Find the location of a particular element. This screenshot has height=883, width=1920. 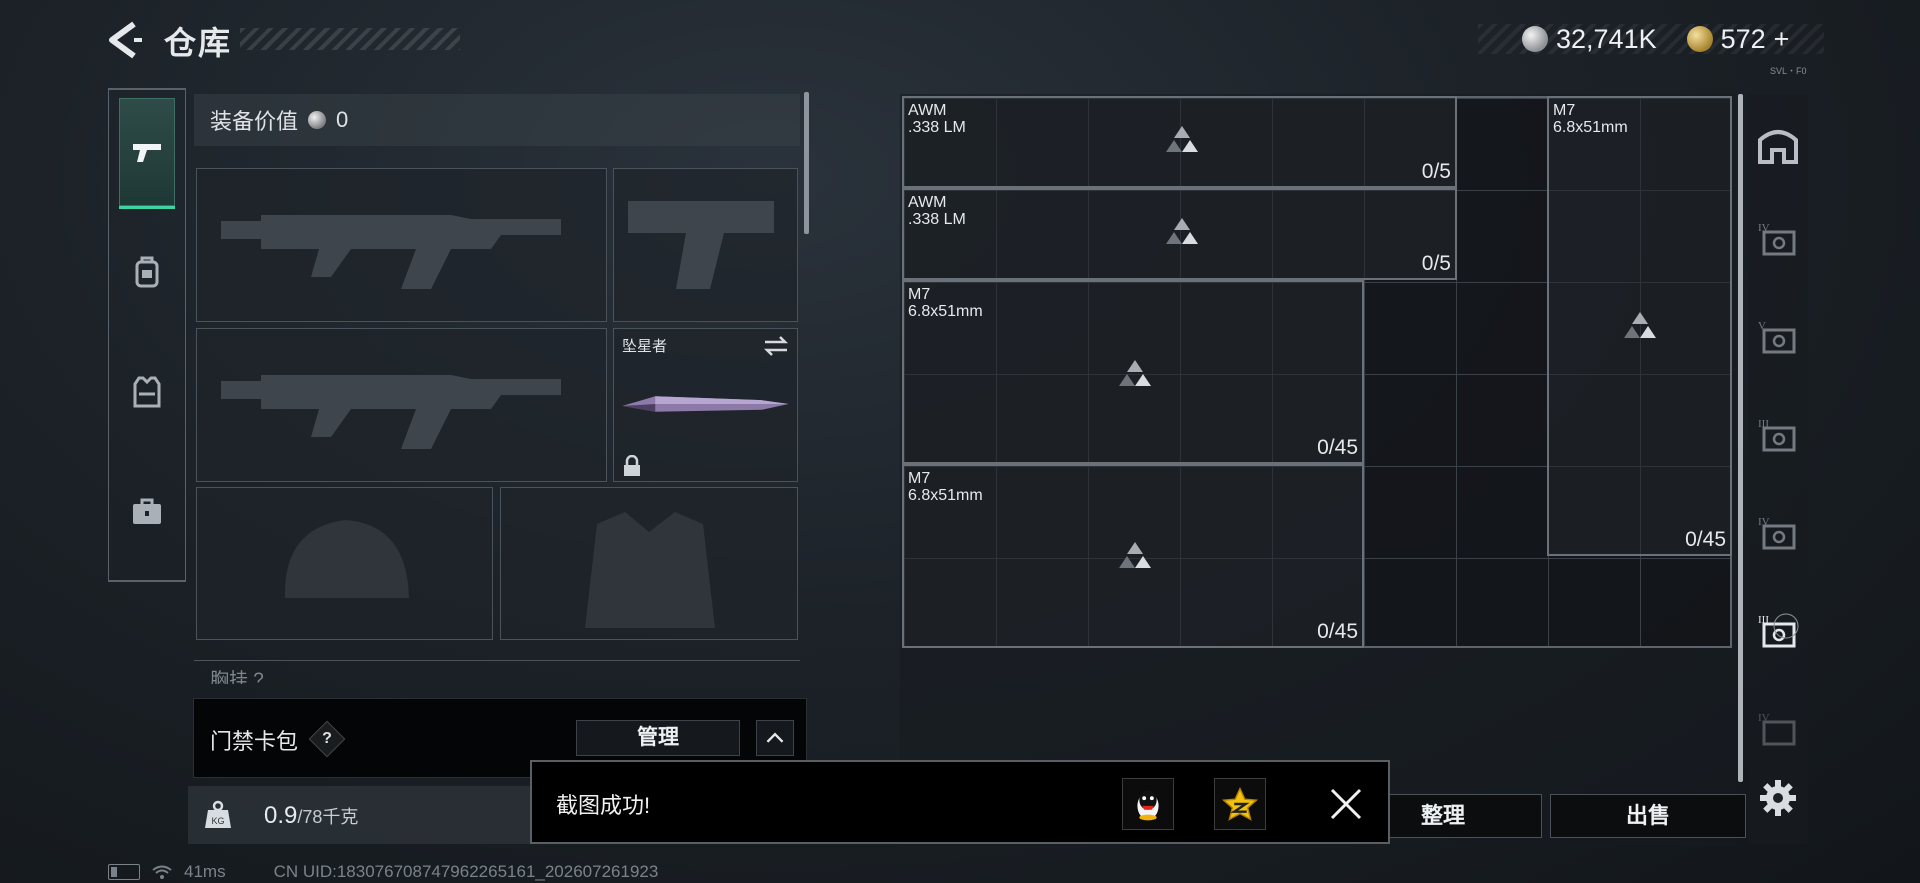

nav-item-weapons is located at coordinates (147, 153).